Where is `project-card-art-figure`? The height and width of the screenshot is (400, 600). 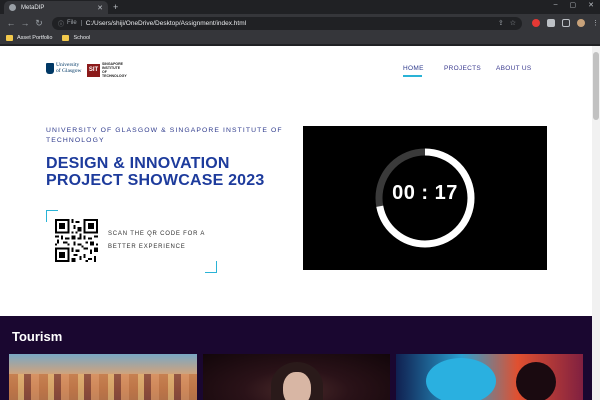 project-card-art-figure is located at coordinates (489, 377).